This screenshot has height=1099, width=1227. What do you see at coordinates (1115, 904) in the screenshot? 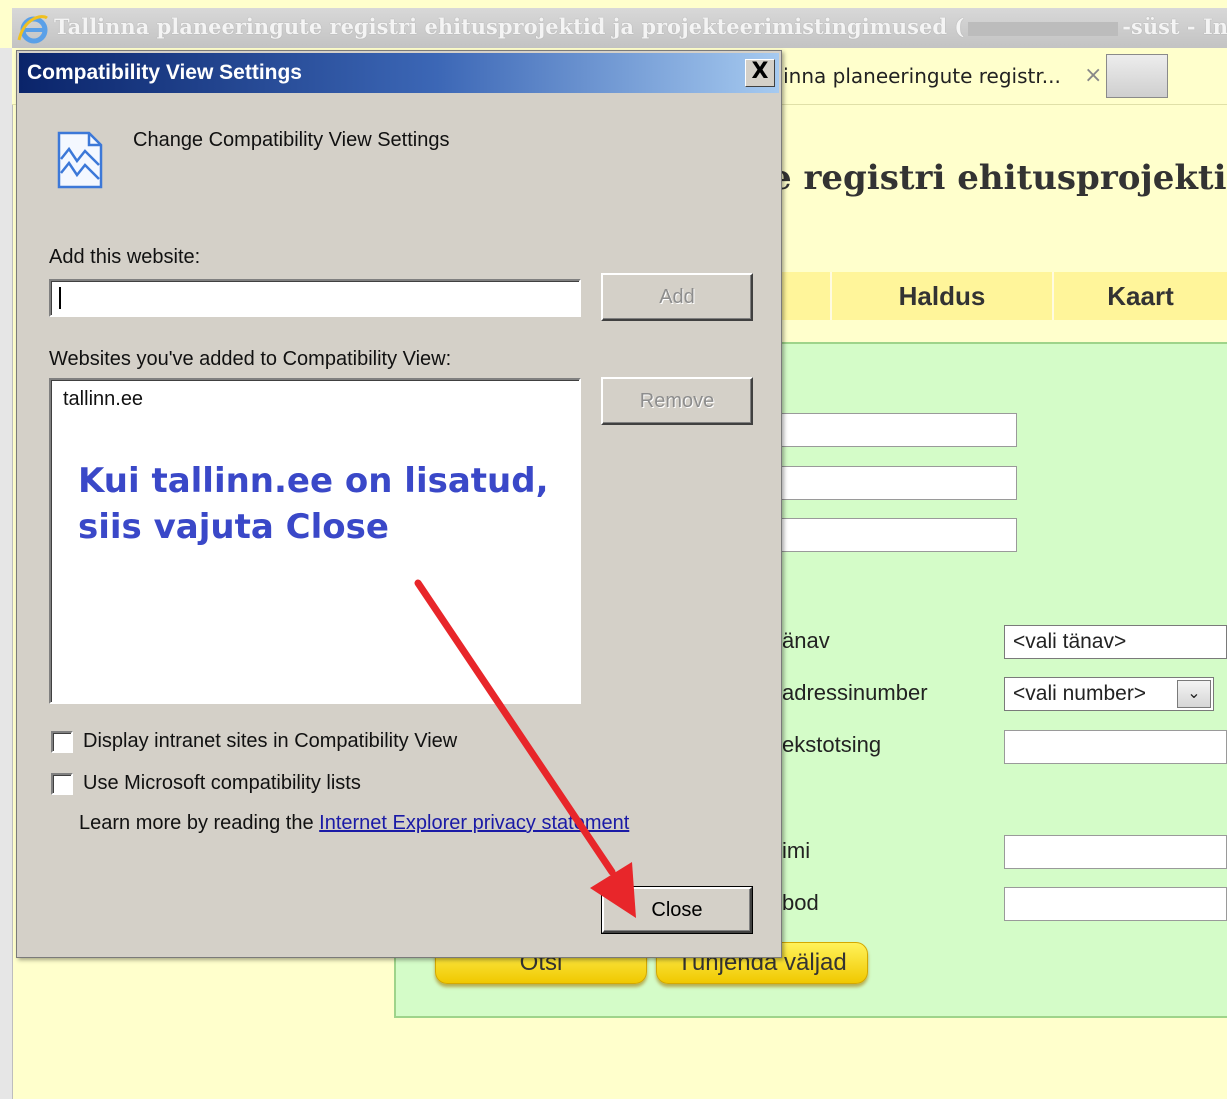
I see `code-input` at bounding box center [1115, 904].